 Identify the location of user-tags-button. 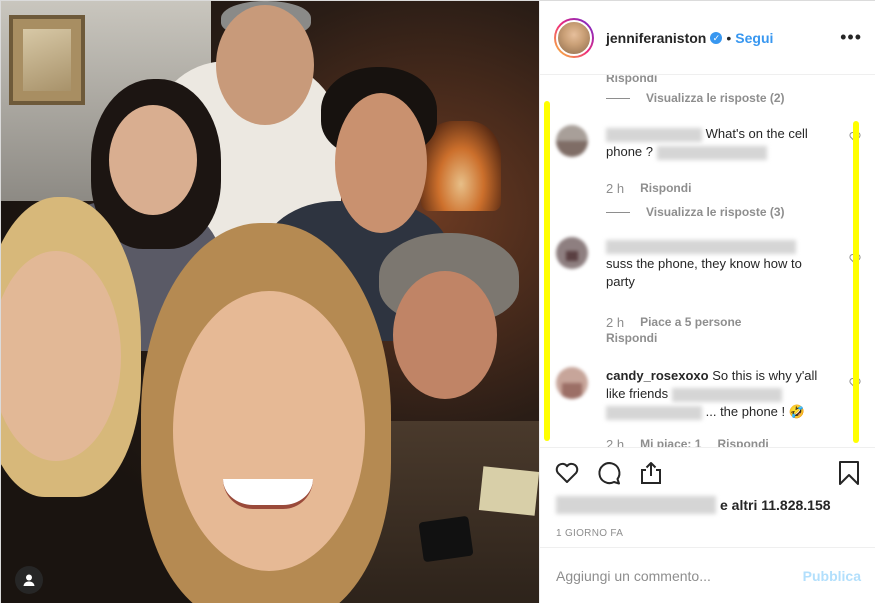
(29, 580).